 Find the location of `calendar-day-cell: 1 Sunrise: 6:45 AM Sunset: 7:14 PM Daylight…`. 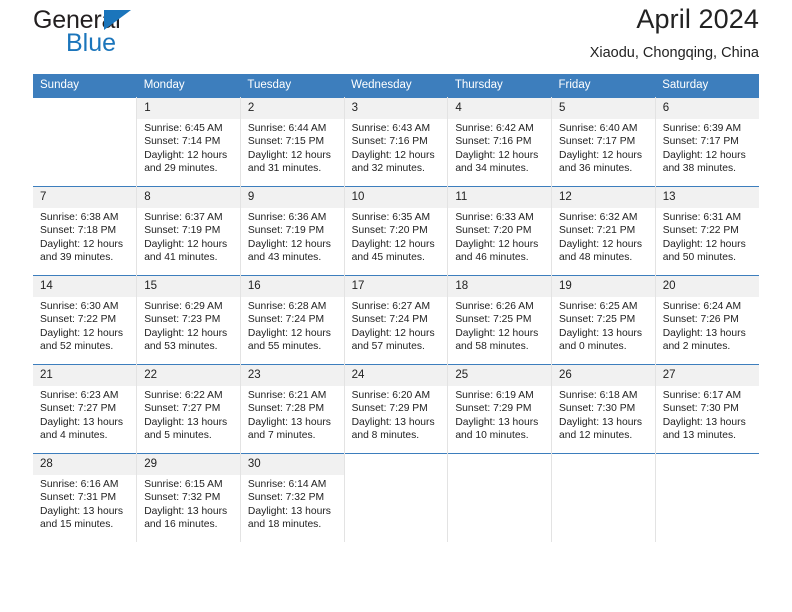

calendar-day-cell: 1 Sunrise: 6:45 AM Sunset: 7:14 PM Daylight… is located at coordinates (188, 142).